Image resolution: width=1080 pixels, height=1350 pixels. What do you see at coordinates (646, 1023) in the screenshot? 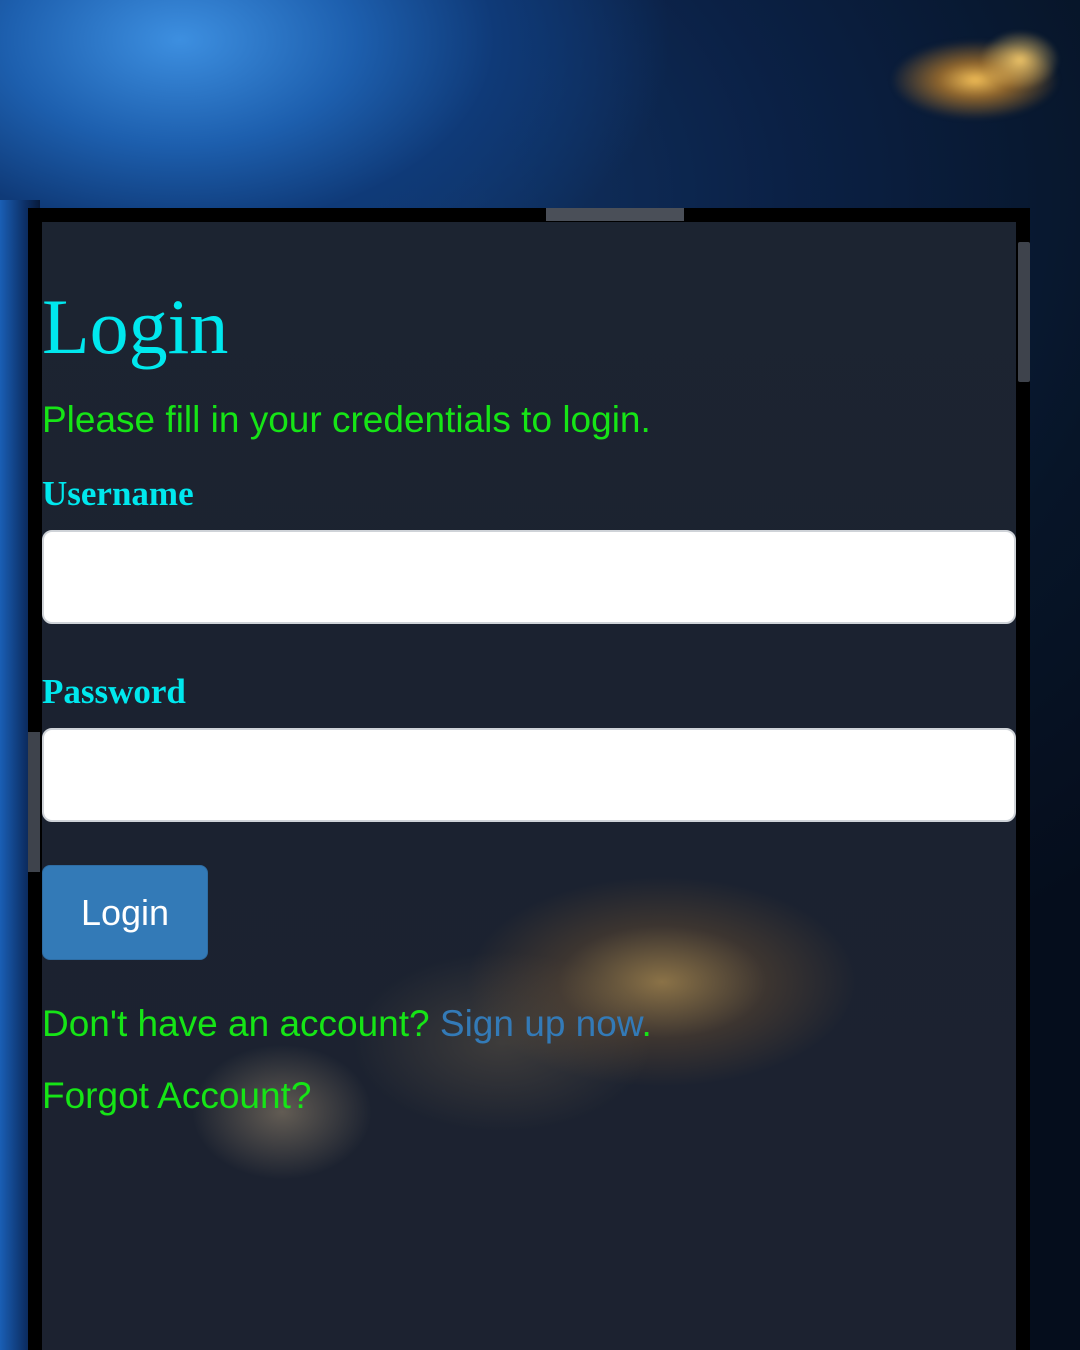
I see `signup-suffix: .` at bounding box center [646, 1023].